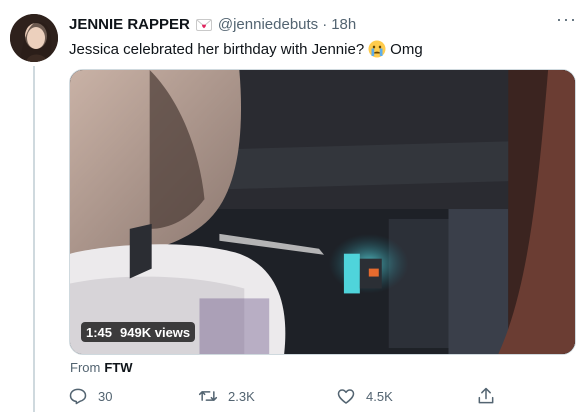 This screenshot has height=412, width=588. I want to click on video-duration: 1:45, so click(99, 332).